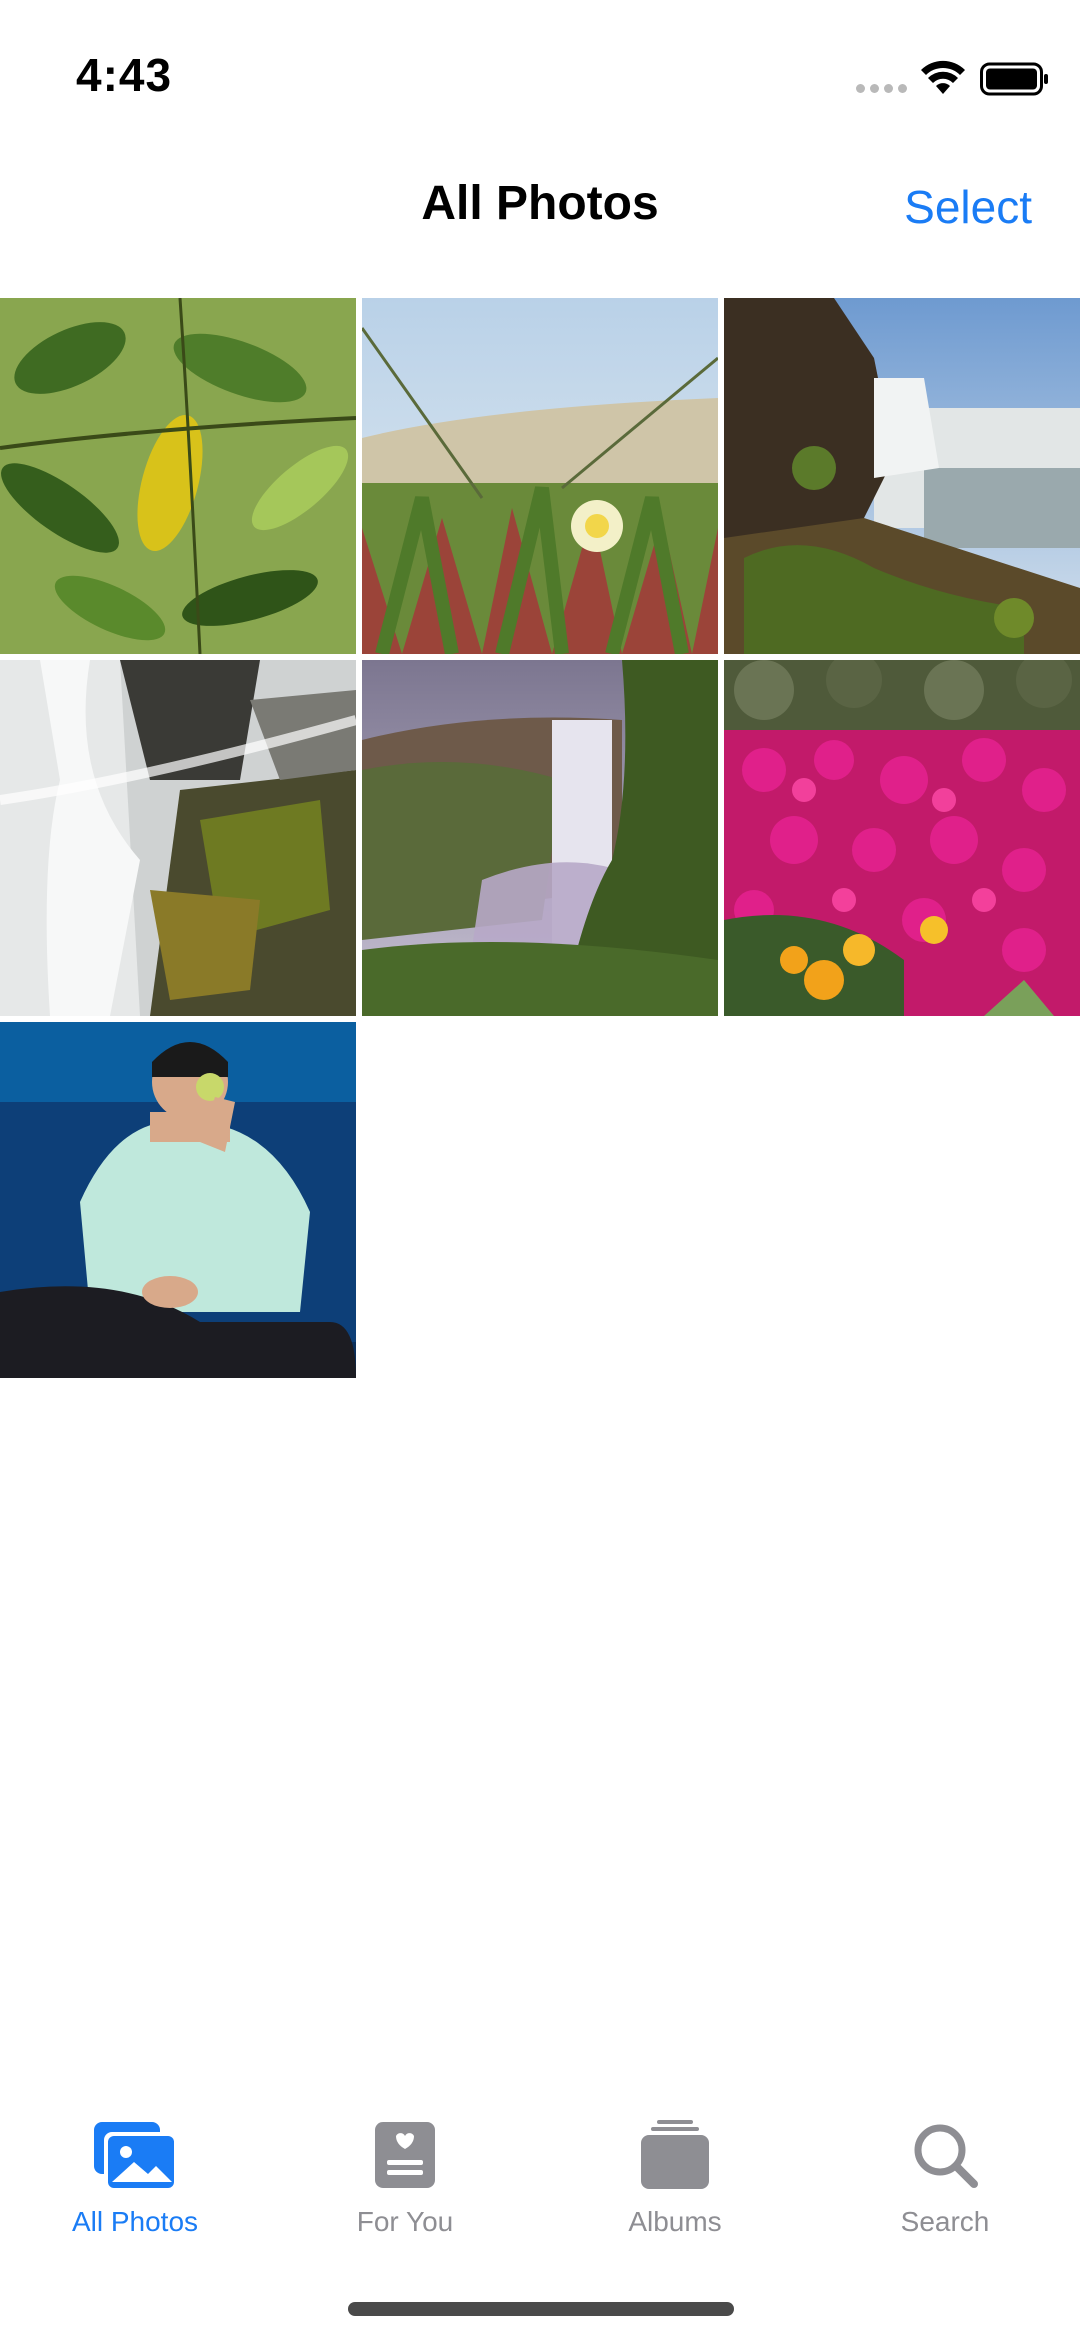 The height and width of the screenshot is (2340, 1080). I want to click on photo-waterfall-canyon, so click(540, 838).